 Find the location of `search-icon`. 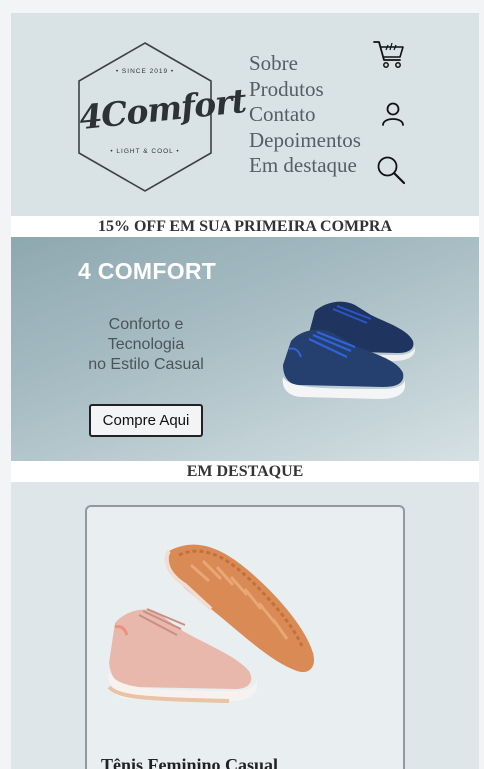

search-icon is located at coordinates (391, 170).